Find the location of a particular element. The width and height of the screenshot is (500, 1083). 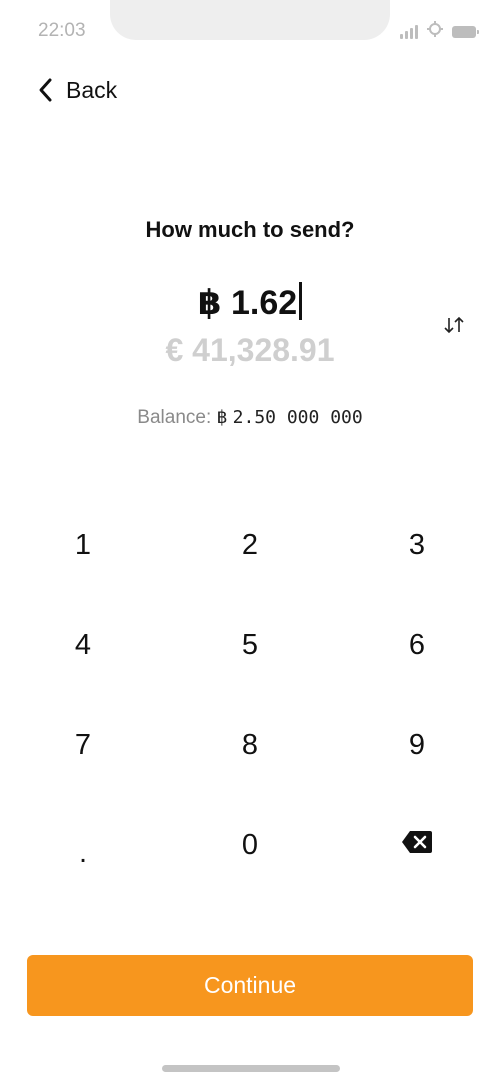

swap-currency-button is located at coordinates (454, 327).